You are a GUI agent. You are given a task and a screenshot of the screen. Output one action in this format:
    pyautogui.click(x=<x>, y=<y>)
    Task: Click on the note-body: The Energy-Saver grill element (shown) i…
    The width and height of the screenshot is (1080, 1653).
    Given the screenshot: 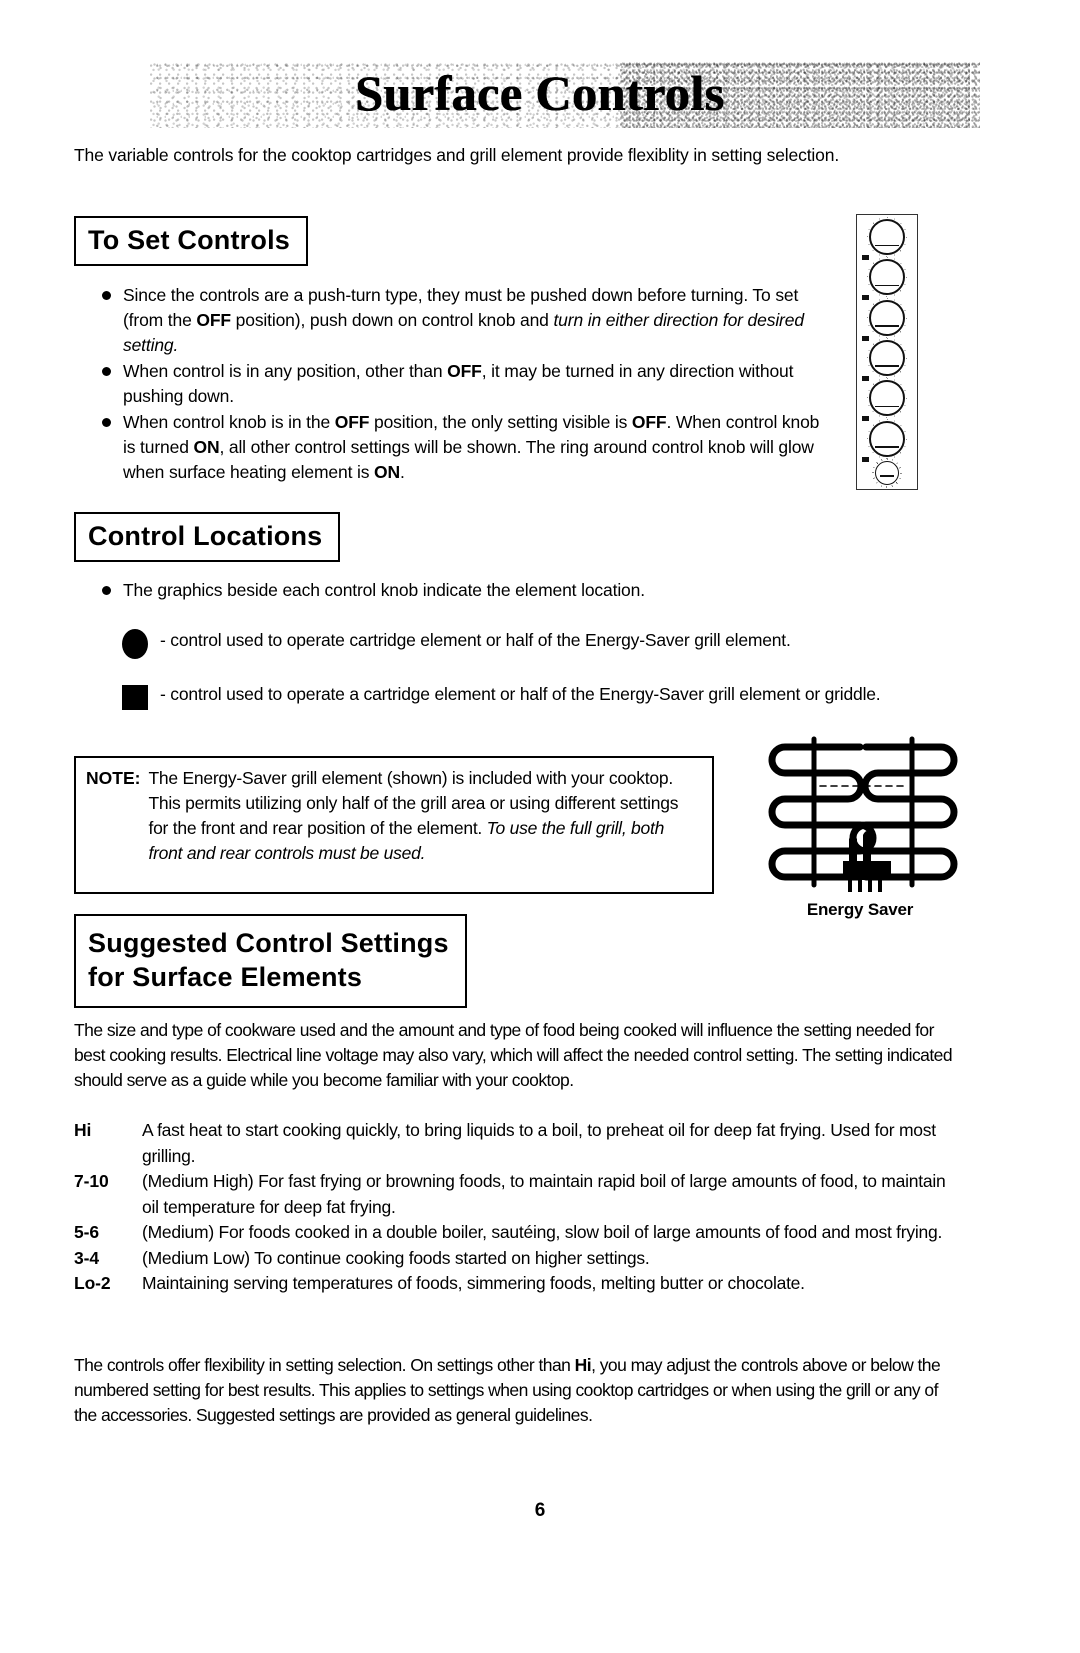 What is the action you would take?
    pyautogui.click(x=413, y=815)
    